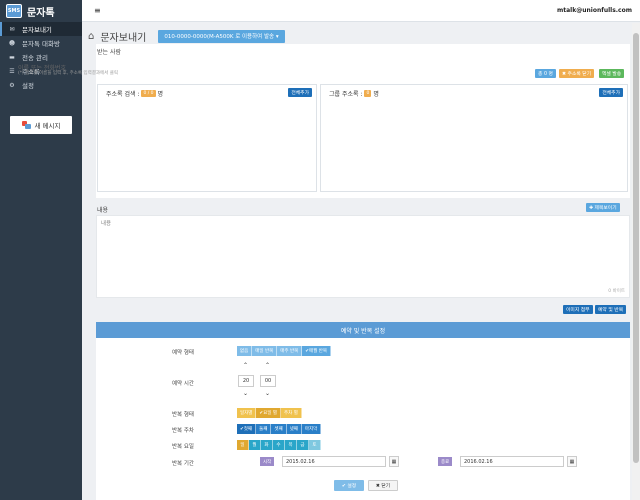  Describe the element at coordinates (14, 11) in the screenshot. I see `logo-icon: SMS` at that location.